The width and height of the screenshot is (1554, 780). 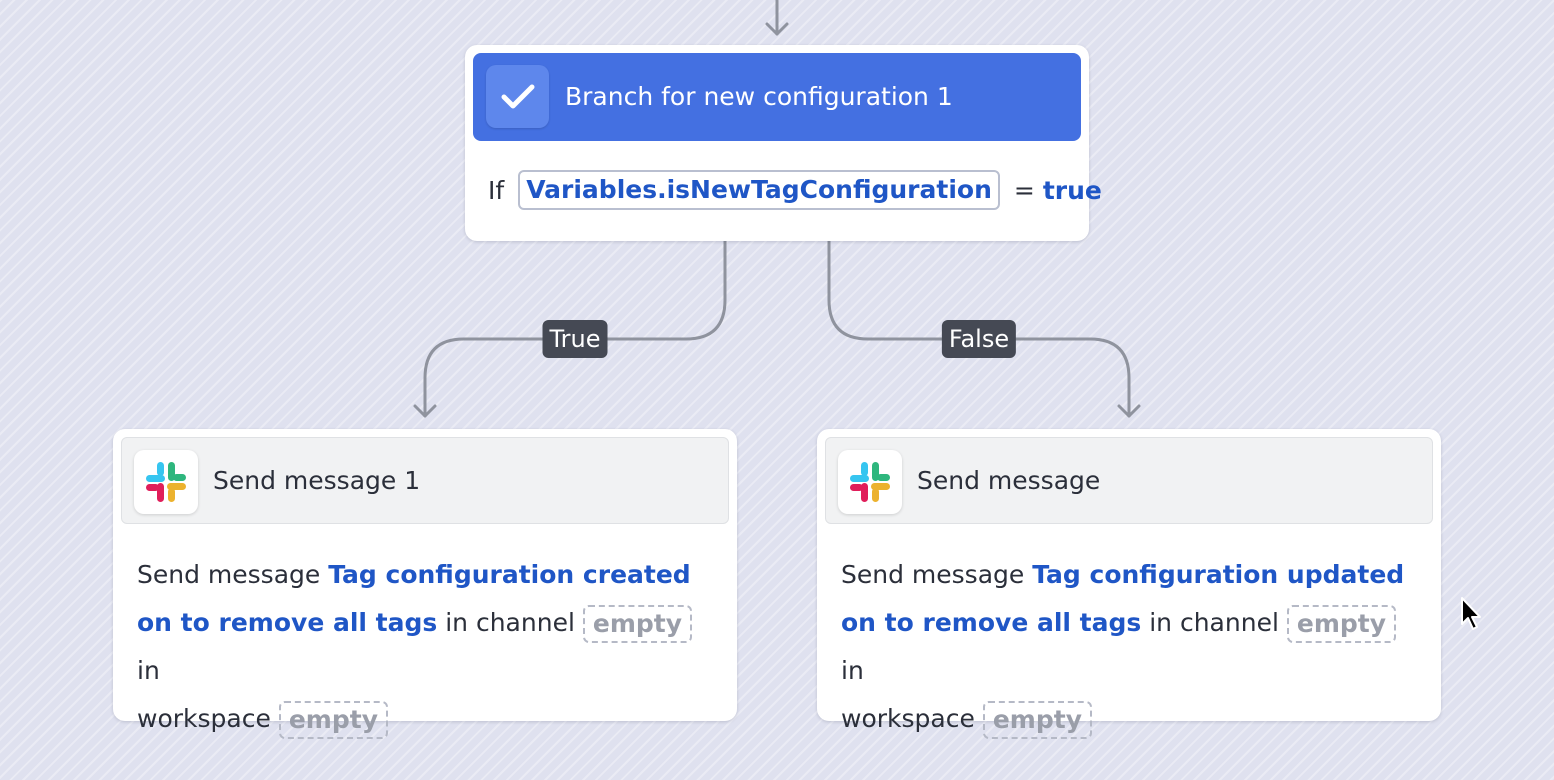 I want to click on true-edge-label: True, so click(x=575, y=339).